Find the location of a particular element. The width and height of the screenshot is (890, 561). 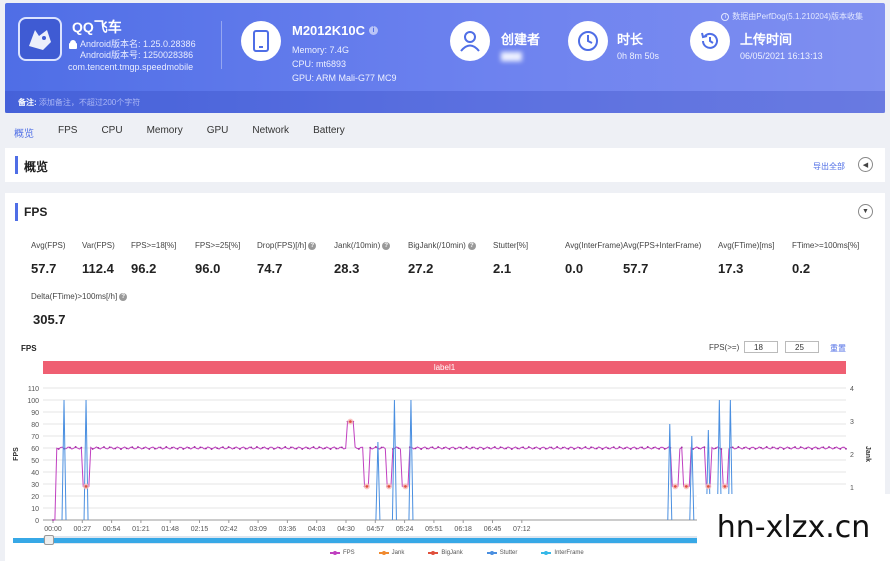

history-icon is located at coordinates (710, 41).